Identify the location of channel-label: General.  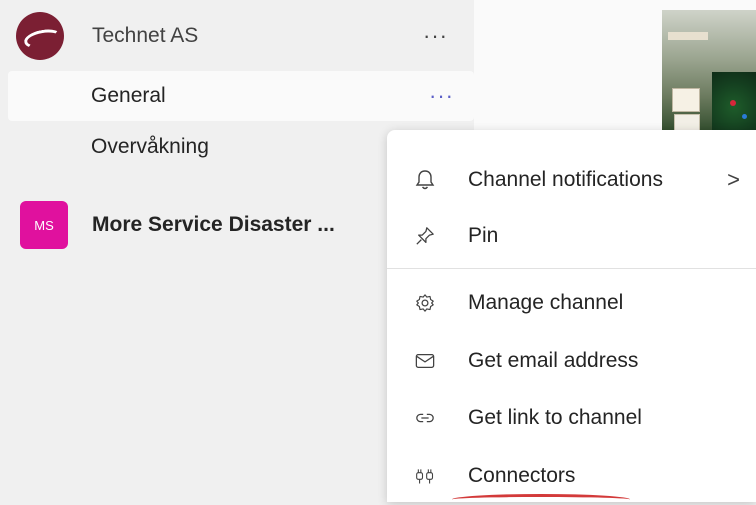
(128, 95).